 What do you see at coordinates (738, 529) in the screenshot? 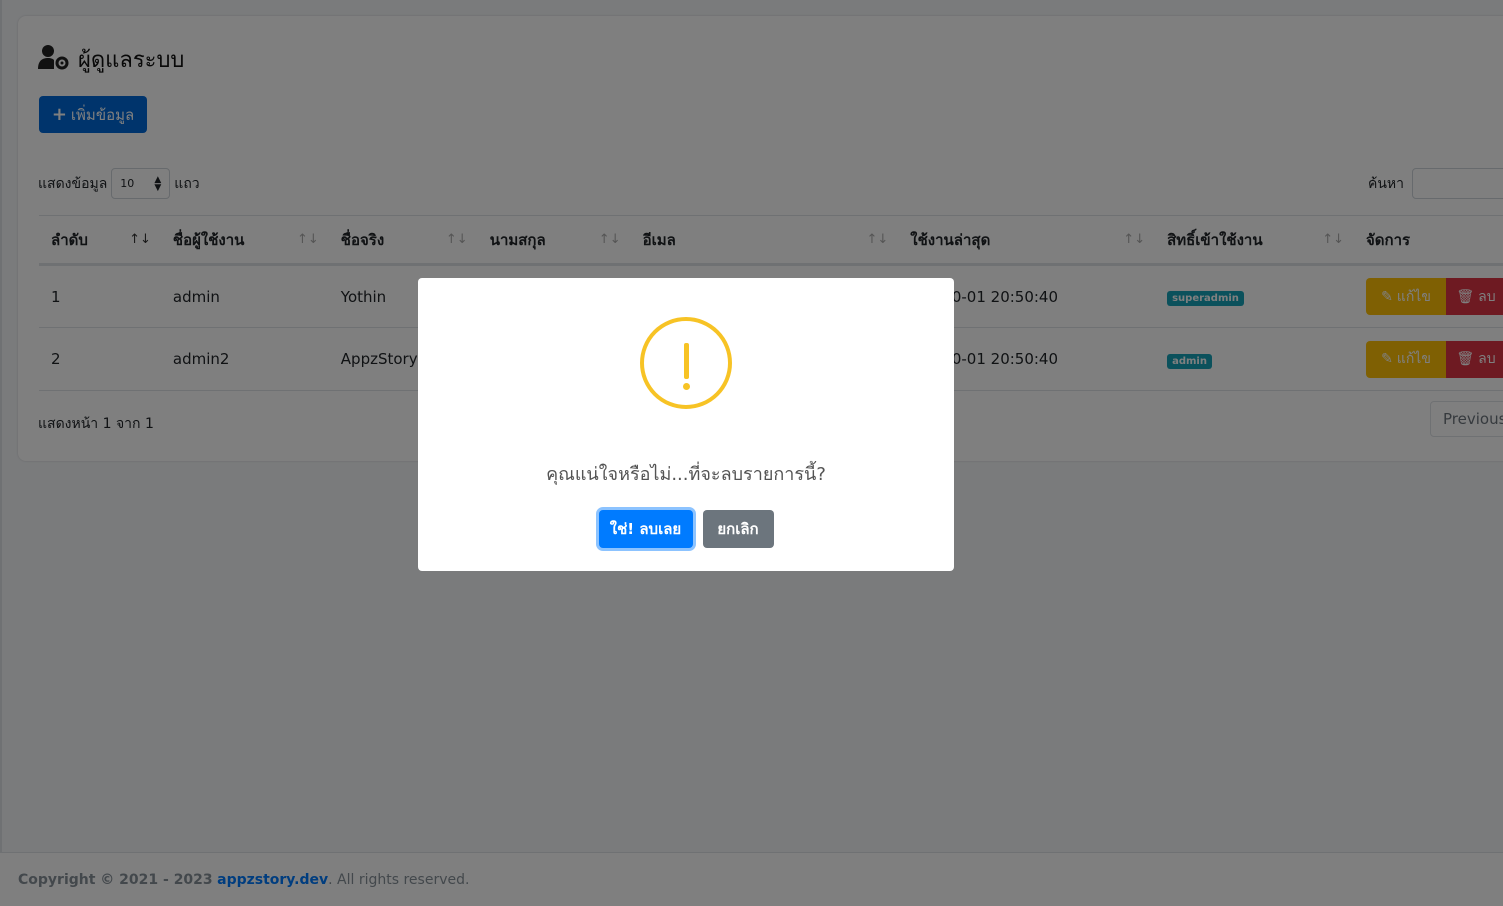
I see `cancel-button: ยกเลิก` at bounding box center [738, 529].